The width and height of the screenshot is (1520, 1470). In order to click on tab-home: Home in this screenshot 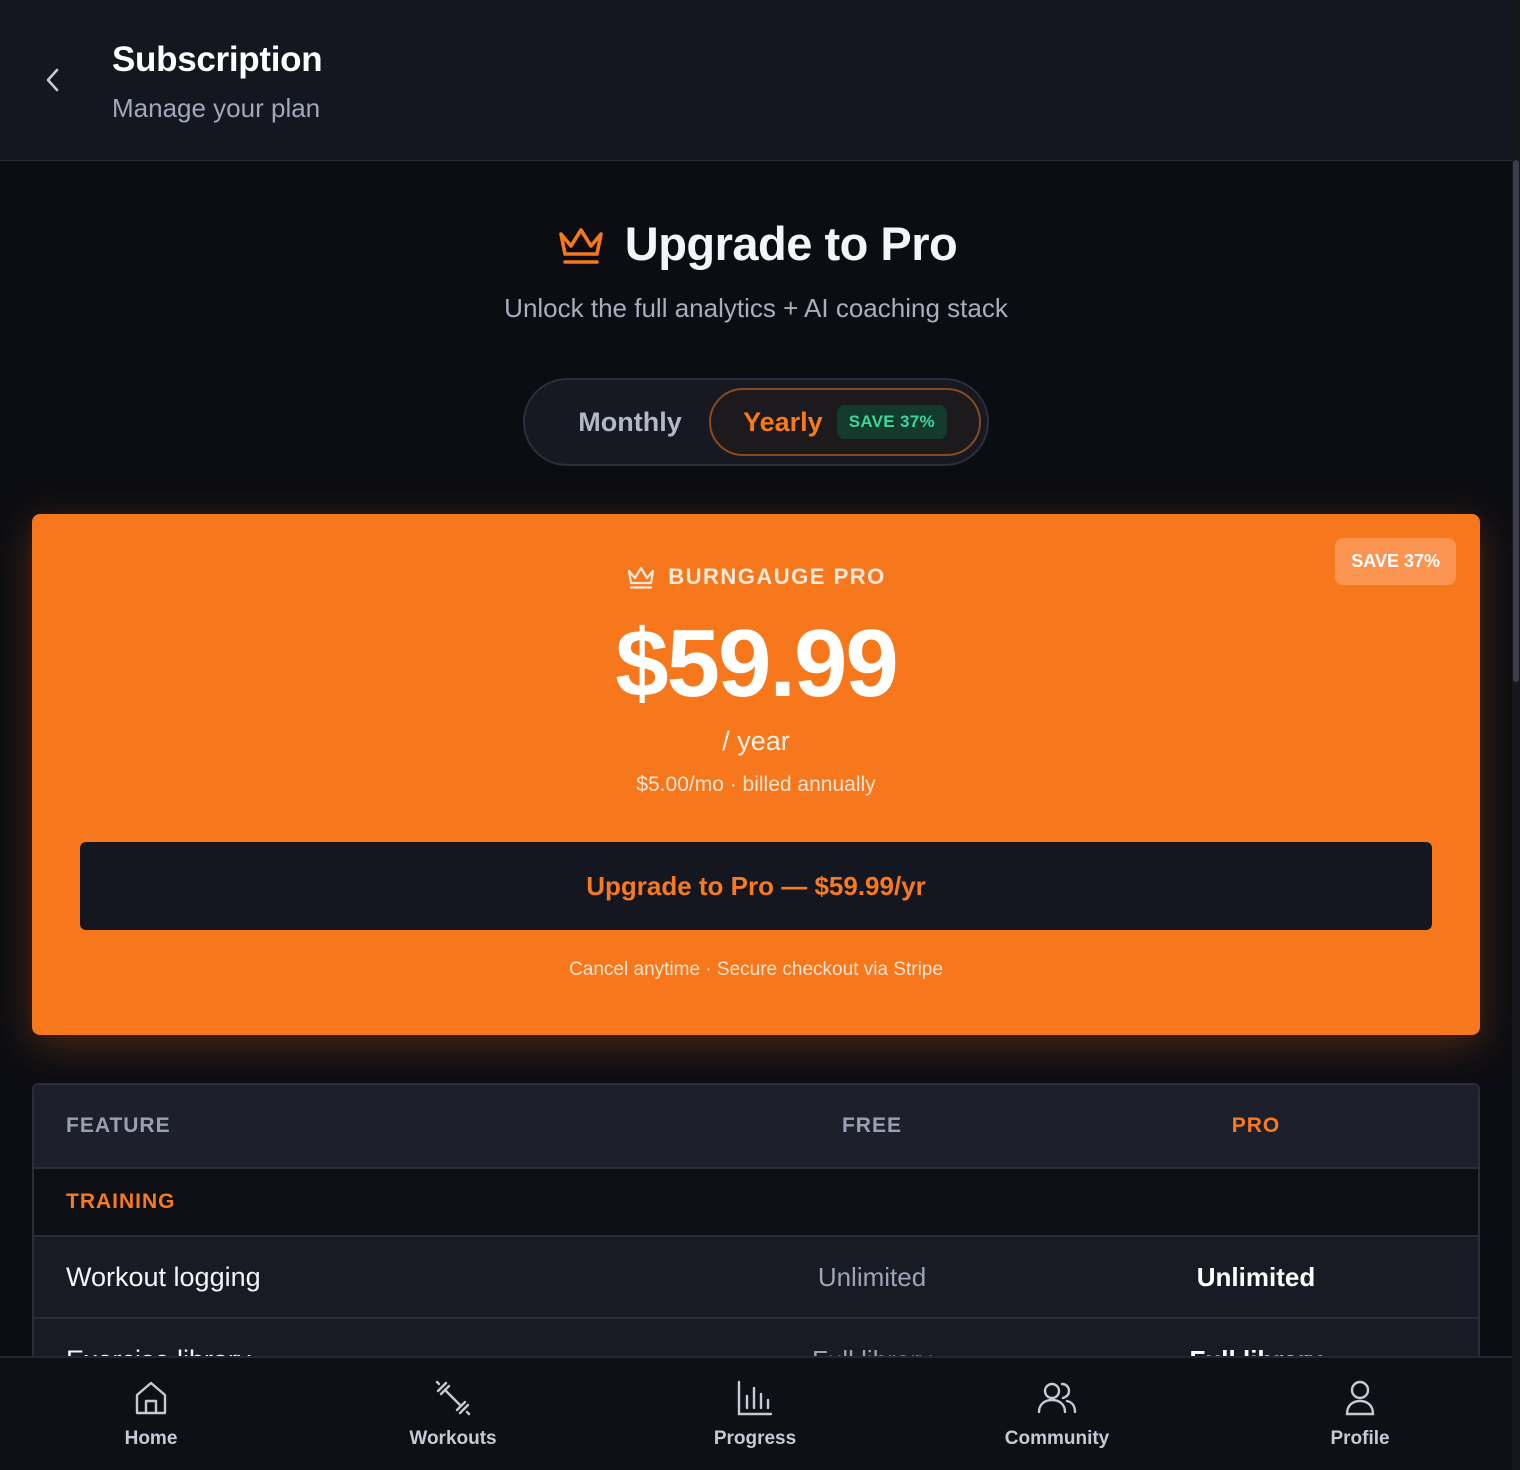, I will do `click(151, 1414)`.